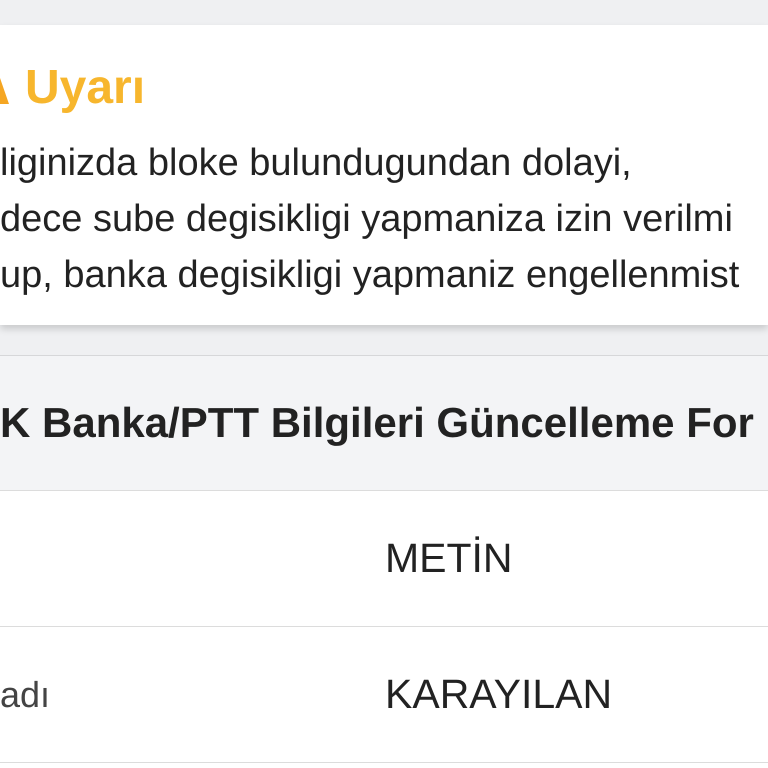  What do you see at coordinates (370, 275) in the screenshot?
I see `warning-text-line: up, banka degisikligi yapmaniz engellenmist` at bounding box center [370, 275].